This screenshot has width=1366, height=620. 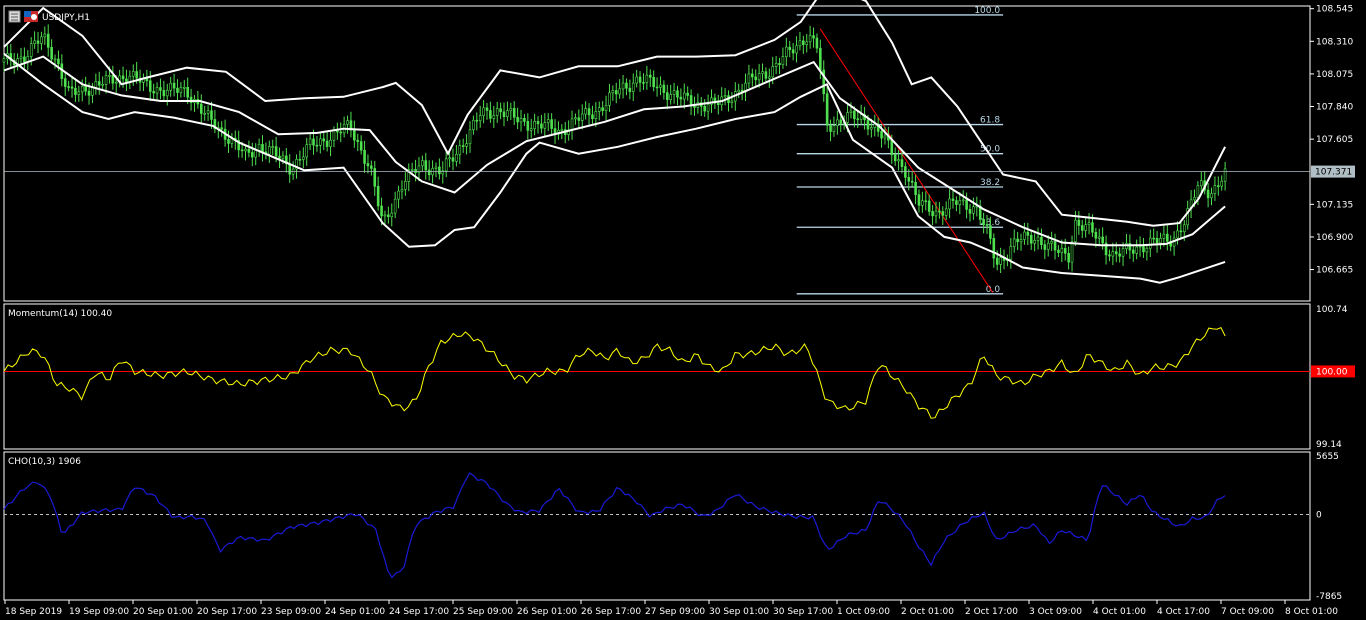 I want to click on time-tick-label: 25 Sep 09:00, so click(x=483, y=612).